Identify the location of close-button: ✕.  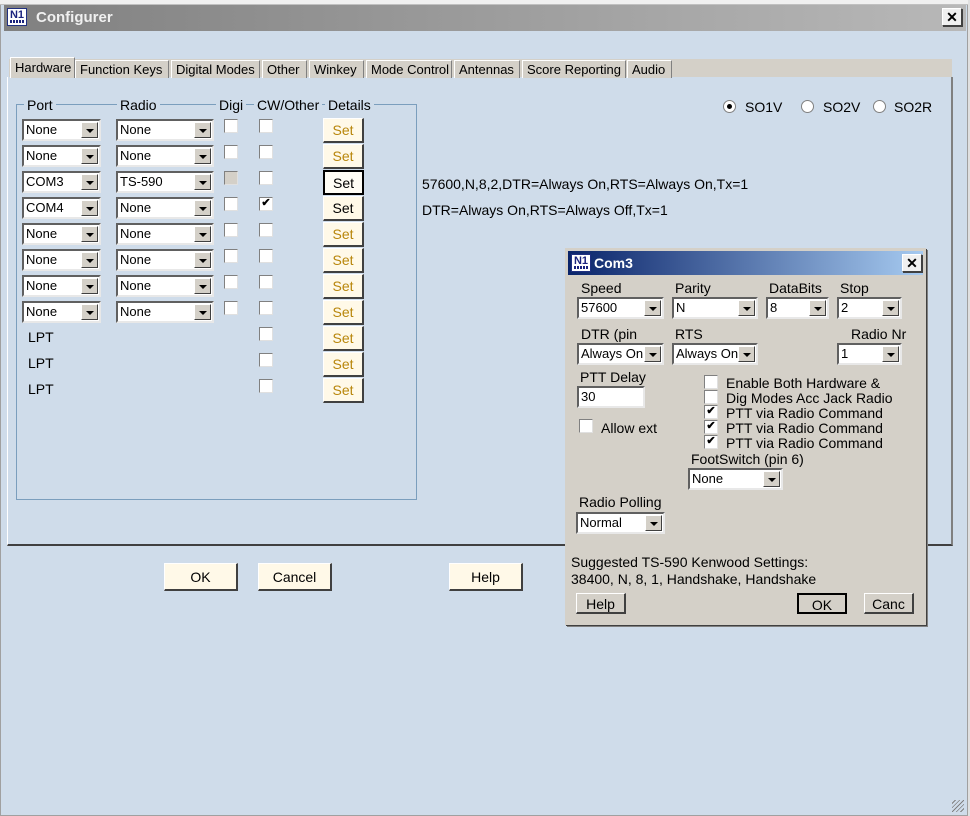
(952, 17).